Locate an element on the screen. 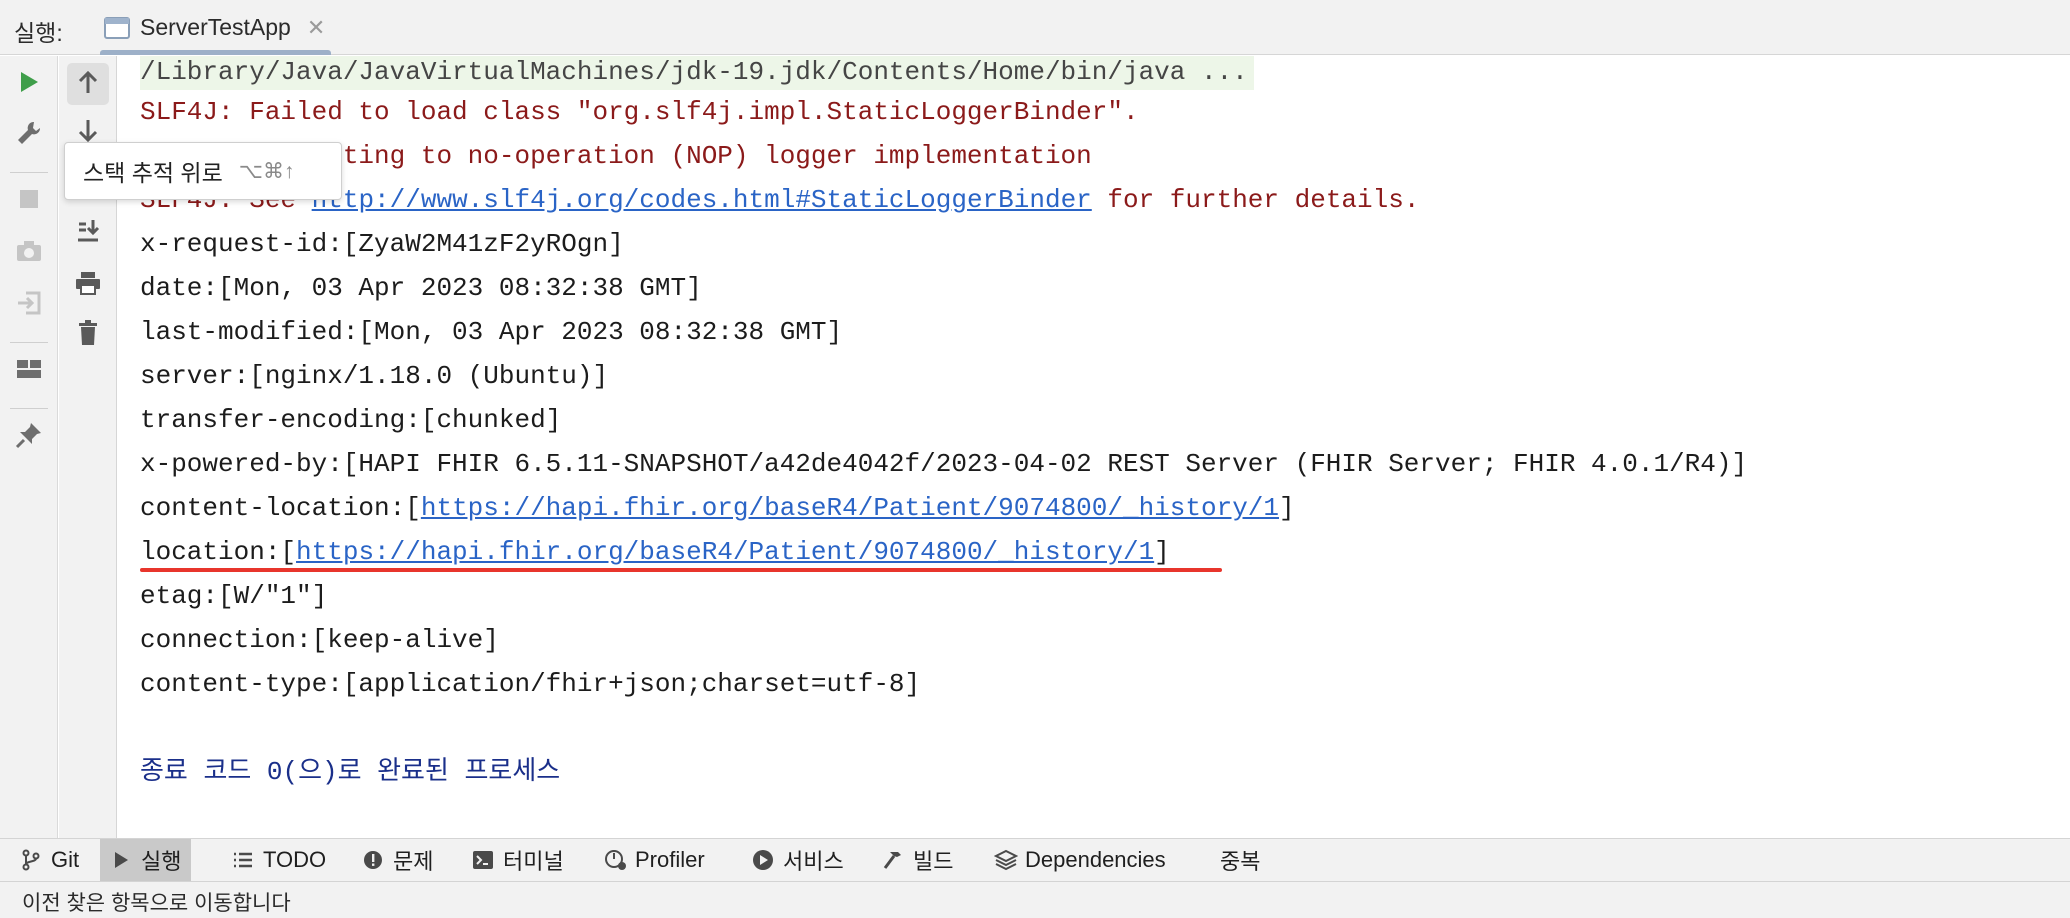 The width and height of the screenshot is (2070, 918). exit-icon is located at coordinates (29, 305).